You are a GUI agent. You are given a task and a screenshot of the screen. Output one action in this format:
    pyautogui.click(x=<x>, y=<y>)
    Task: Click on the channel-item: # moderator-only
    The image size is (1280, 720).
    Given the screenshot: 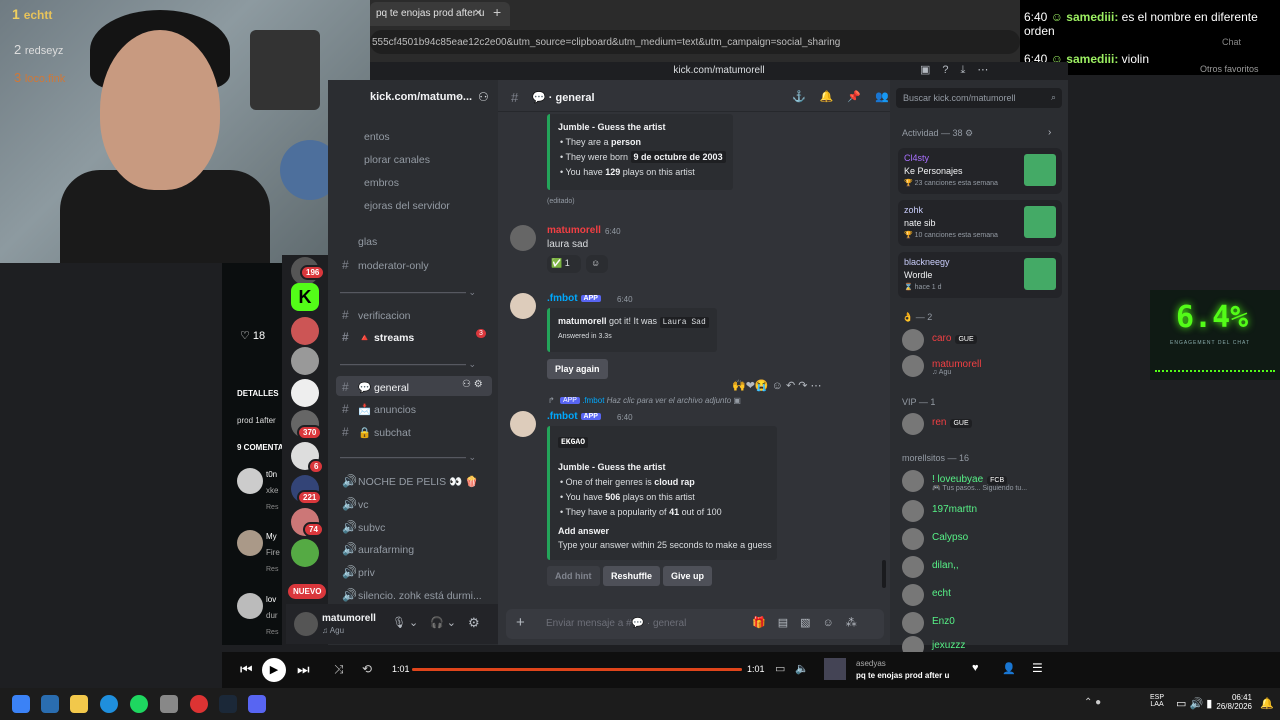 What is the action you would take?
    pyautogui.click(x=414, y=264)
    